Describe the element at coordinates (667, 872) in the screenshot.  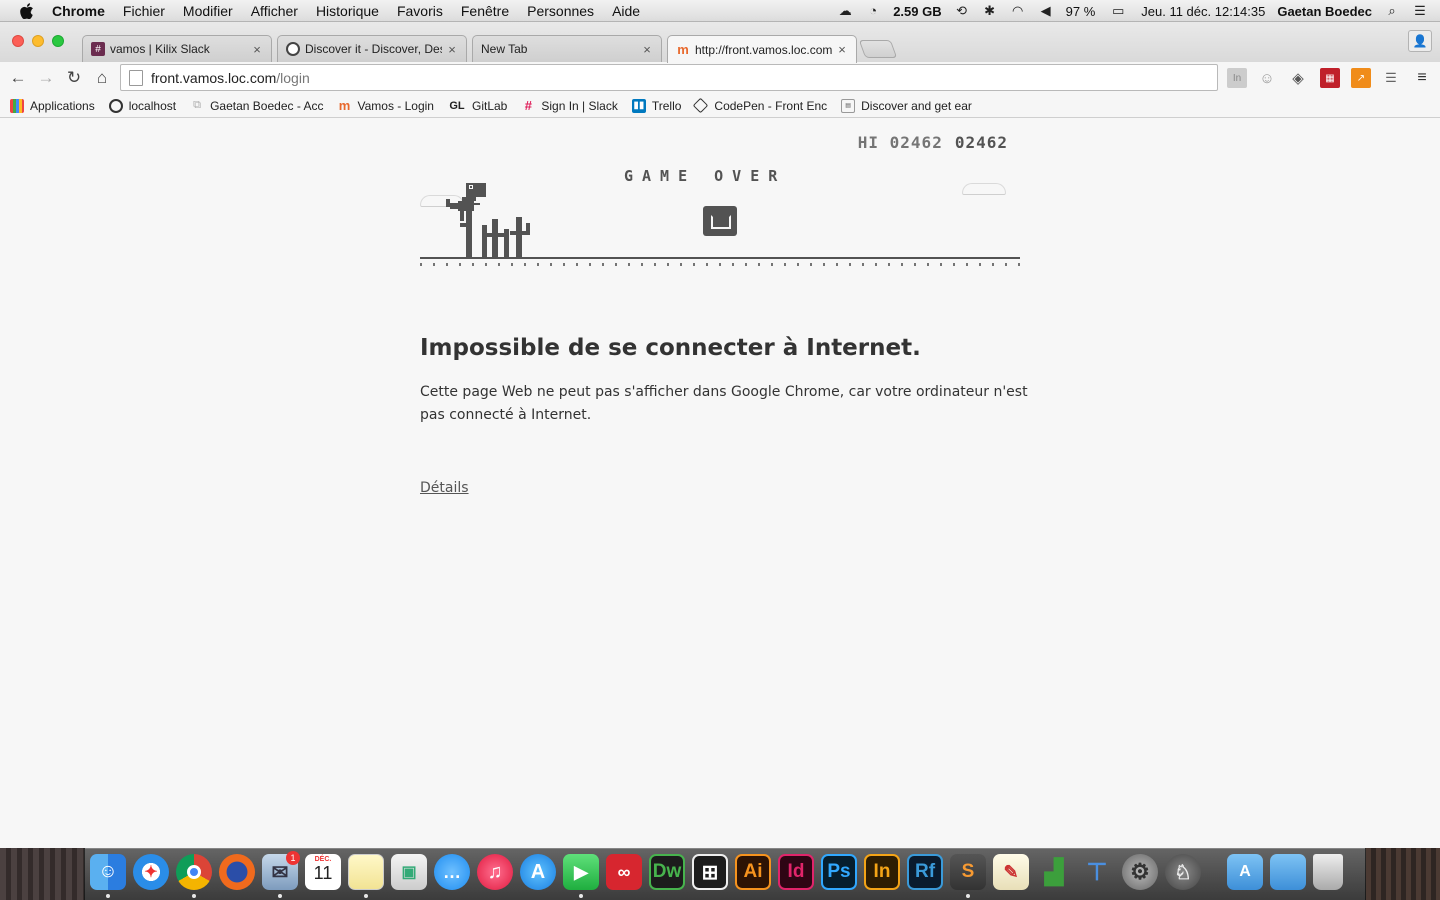
I see `dreamweaver-icon: Dw` at that location.